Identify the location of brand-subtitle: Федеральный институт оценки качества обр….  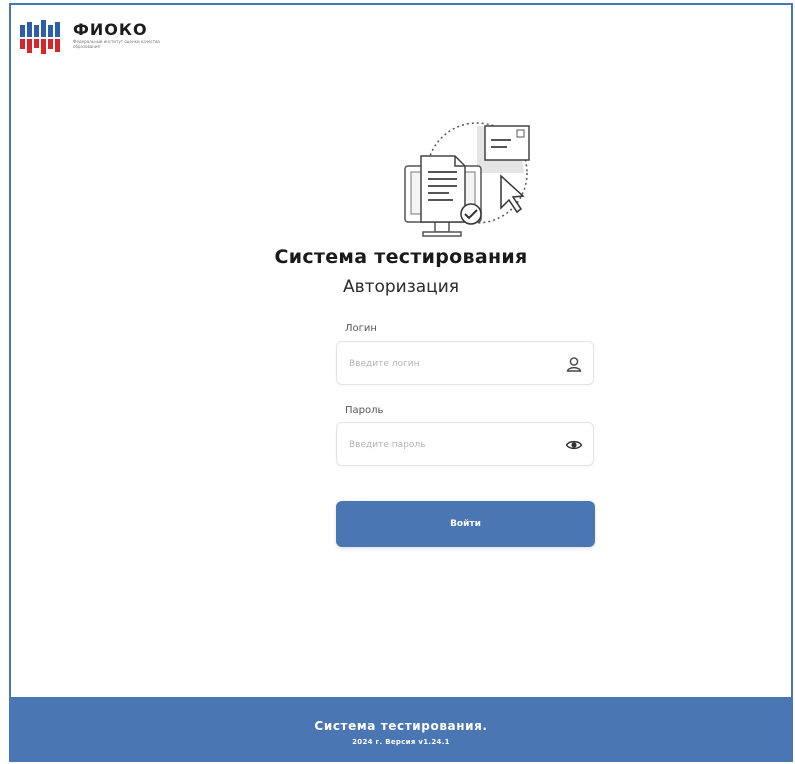
(116, 44).